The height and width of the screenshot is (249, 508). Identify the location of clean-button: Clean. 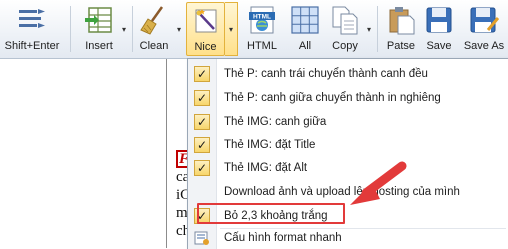
(154, 29).